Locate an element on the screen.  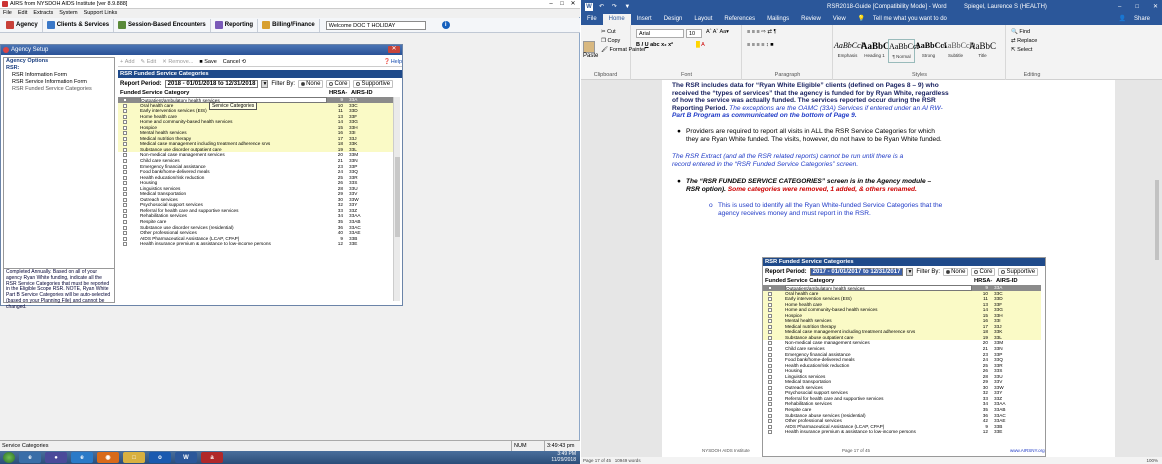
cancel-button: Cancel ⟲ is located at coordinates (234, 62).